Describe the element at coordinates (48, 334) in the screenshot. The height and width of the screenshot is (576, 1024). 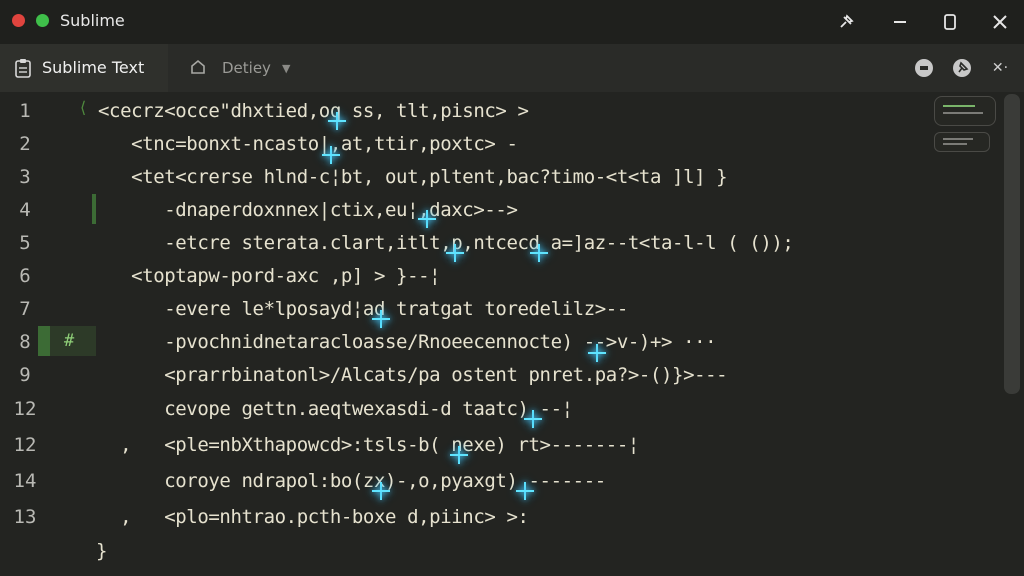
I see `gutter: # ⟨ 1 2 3 4 5 6 7 8 9 12 12 14 13` at that location.